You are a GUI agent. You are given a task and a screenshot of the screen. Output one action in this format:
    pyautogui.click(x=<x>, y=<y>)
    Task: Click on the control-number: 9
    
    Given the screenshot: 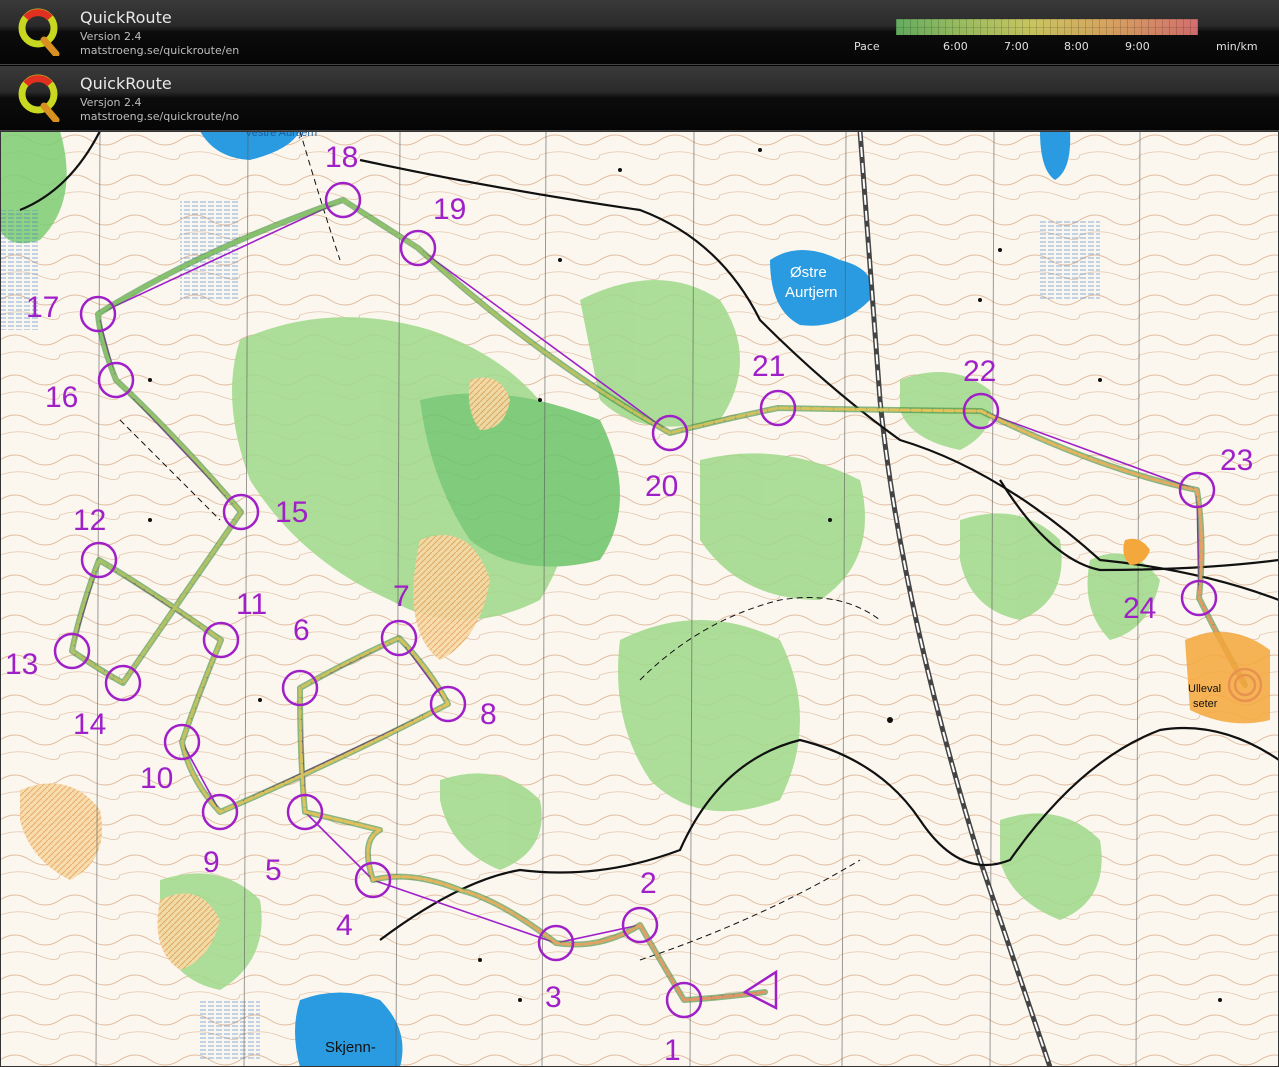 What is the action you would take?
    pyautogui.click(x=211, y=862)
    